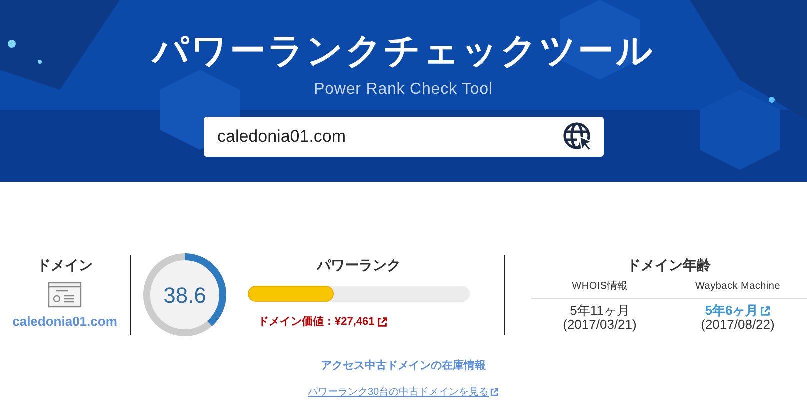  I want to click on page-title: パワーランクチェックツール, so click(403, 51).